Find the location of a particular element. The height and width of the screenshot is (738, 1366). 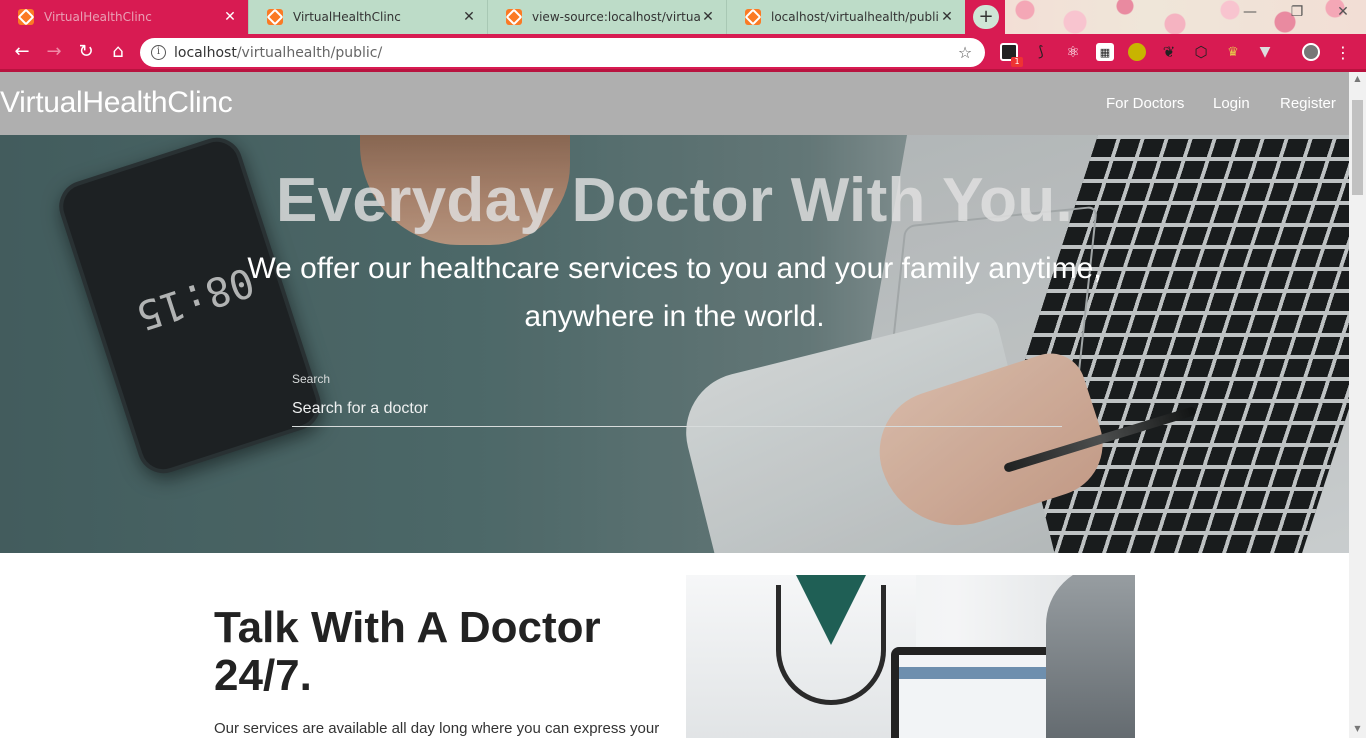

extension-qr-icon: ▦ is located at coordinates (1105, 52).